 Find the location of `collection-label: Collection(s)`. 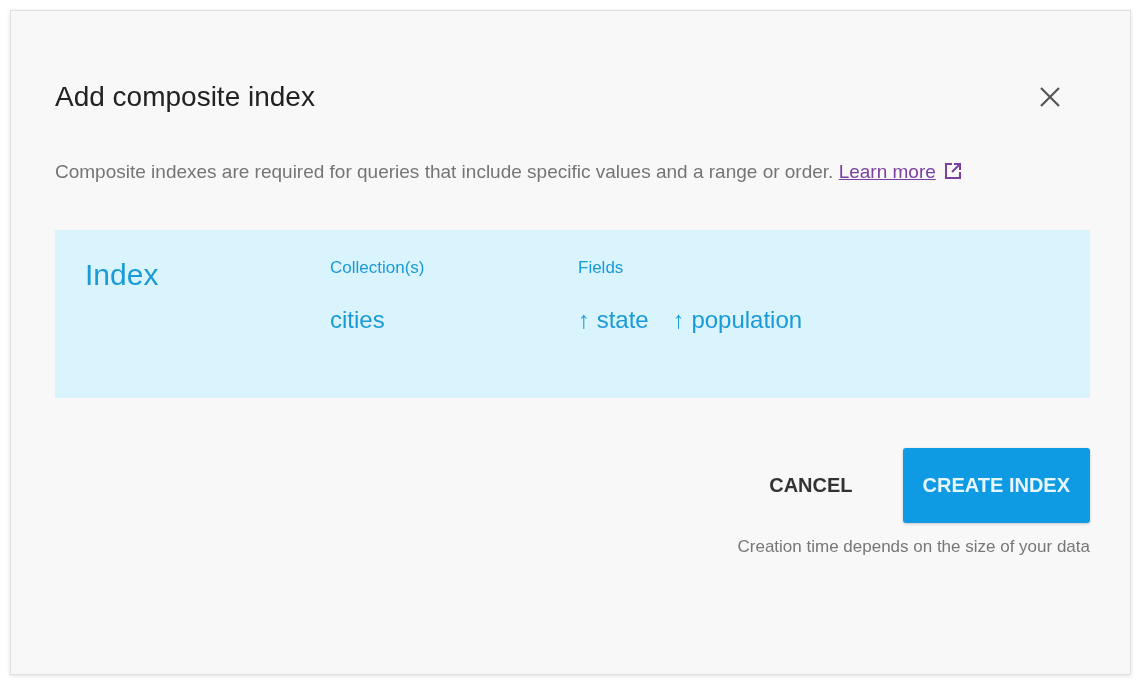

collection-label: Collection(s) is located at coordinates (378, 268).